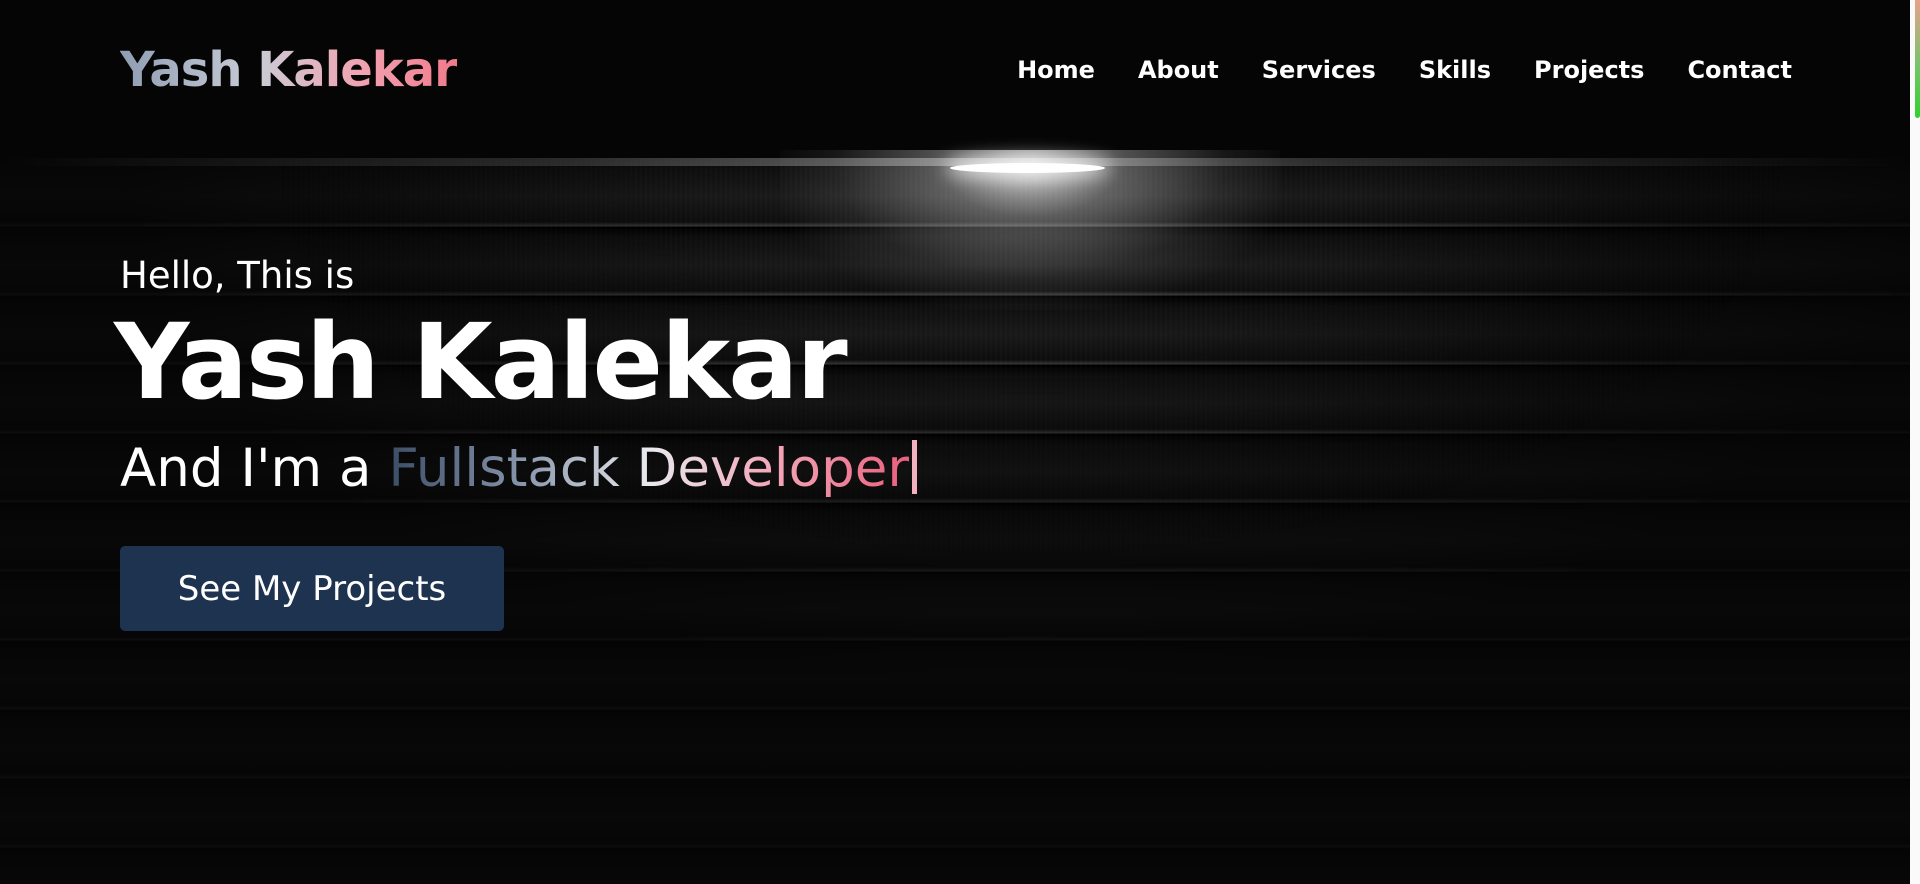  What do you see at coordinates (237, 275) in the screenshot?
I see `hero-greeting: Hello, This is` at bounding box center [237, 275].